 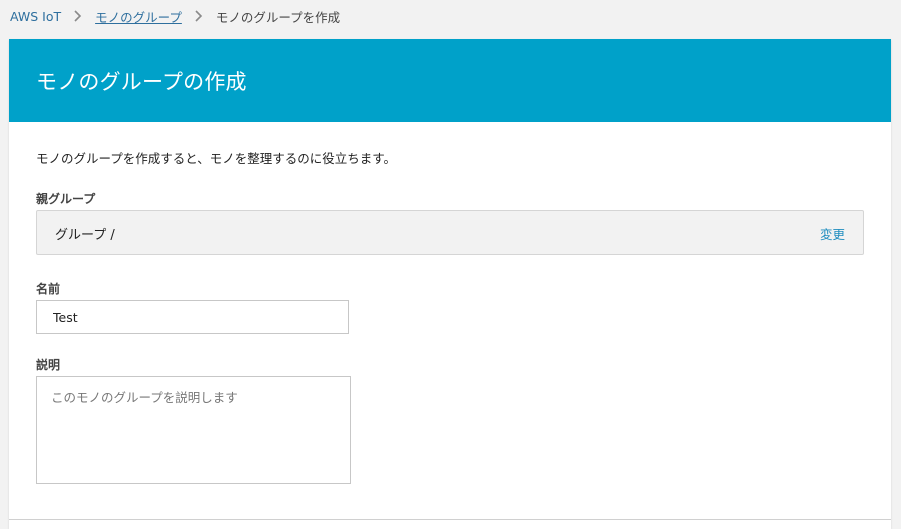 What do you see at coordinates (192, 317) in the screenshot?
I see `name-input` at bounding box center [192, 317].